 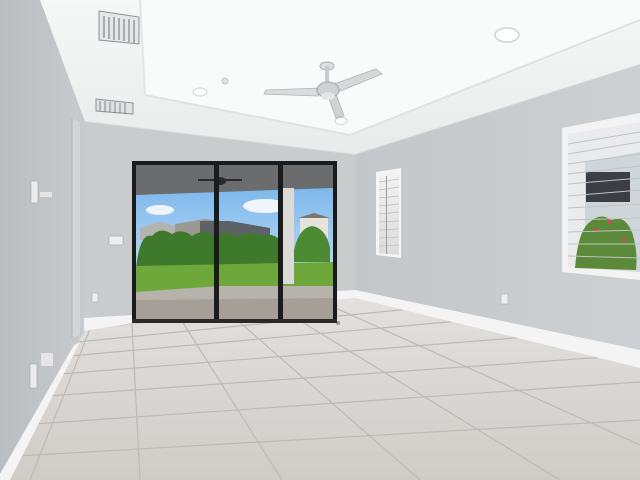 What do you see at coordinates (388, 213) in the screenshot?
I see `window-blinds` at bounding box center [388, 213].